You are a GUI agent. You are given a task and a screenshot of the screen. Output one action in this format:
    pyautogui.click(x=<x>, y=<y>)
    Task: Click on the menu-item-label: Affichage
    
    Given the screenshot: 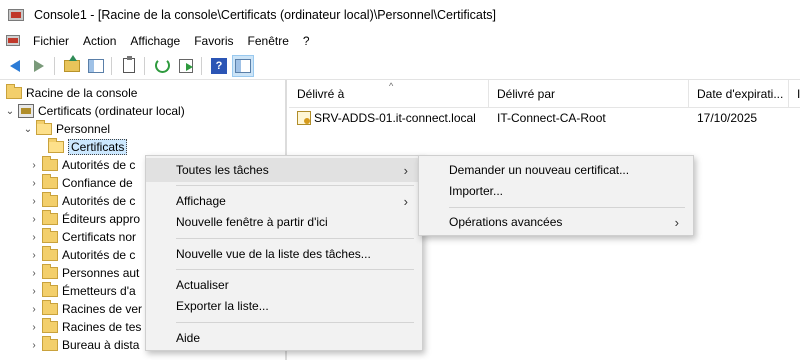 What is the action you would take?
    pyautogui.click(x=201, y=201)
    